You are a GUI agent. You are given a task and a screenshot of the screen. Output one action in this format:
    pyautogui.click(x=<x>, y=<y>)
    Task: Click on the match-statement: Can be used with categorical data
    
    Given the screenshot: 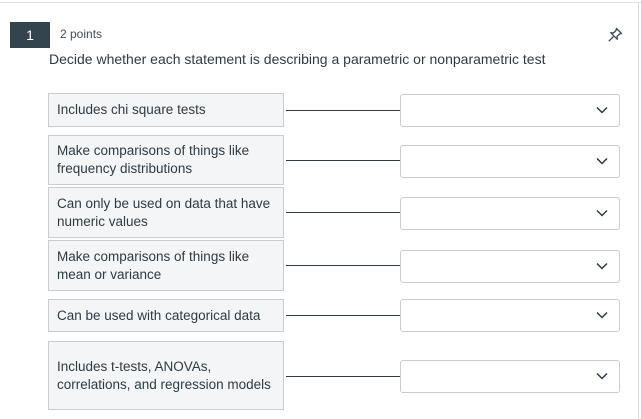 What is the action you would take?
    pyautogui.click(x=166, y=315)
    